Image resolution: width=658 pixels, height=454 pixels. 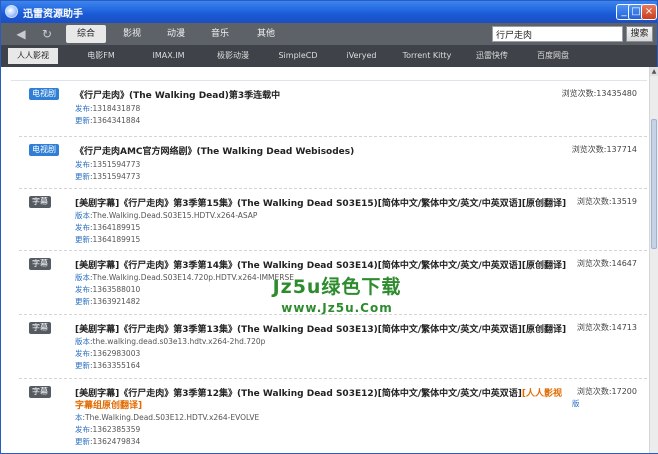 I want to click on update-value: :1364341884, so click(x=115, y=120).